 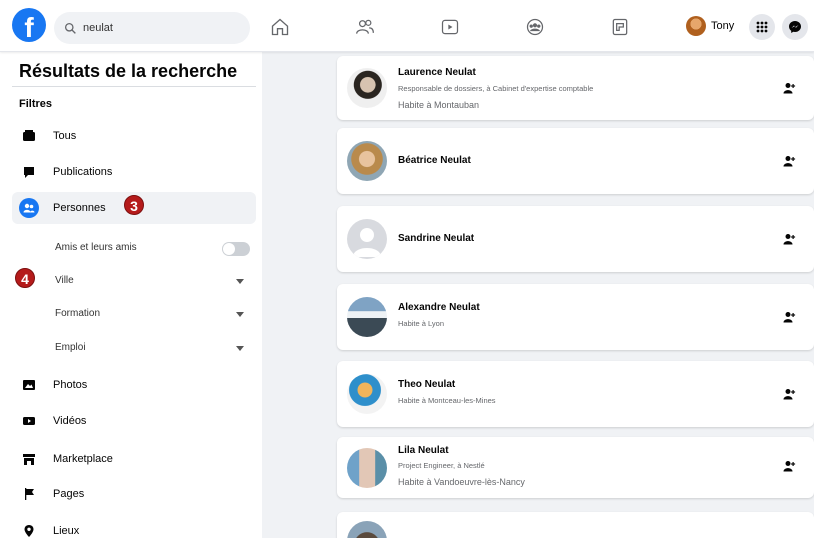 I want to click on result-card: Sandrine Neulat, so click(x=575, y=239).